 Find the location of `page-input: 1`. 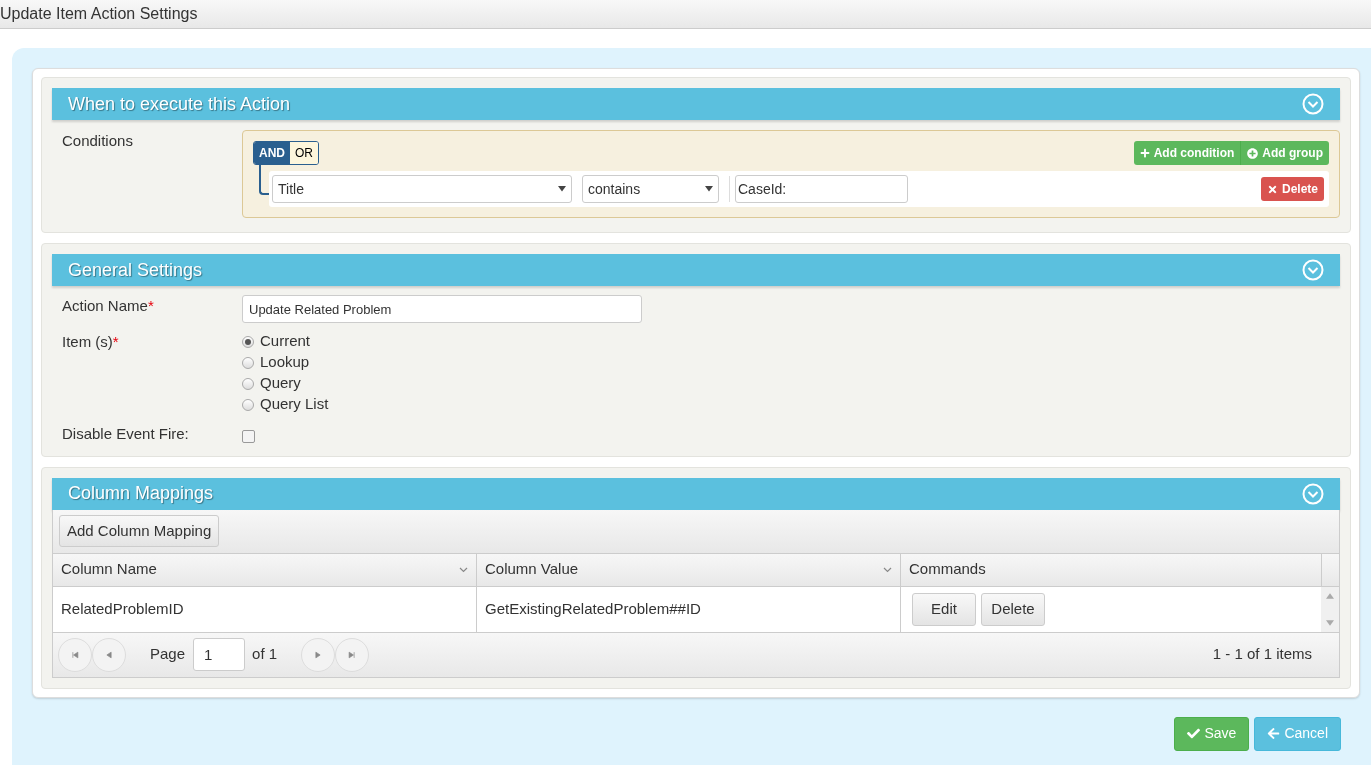

page-input: 1 is located at coordinates (219, 654).